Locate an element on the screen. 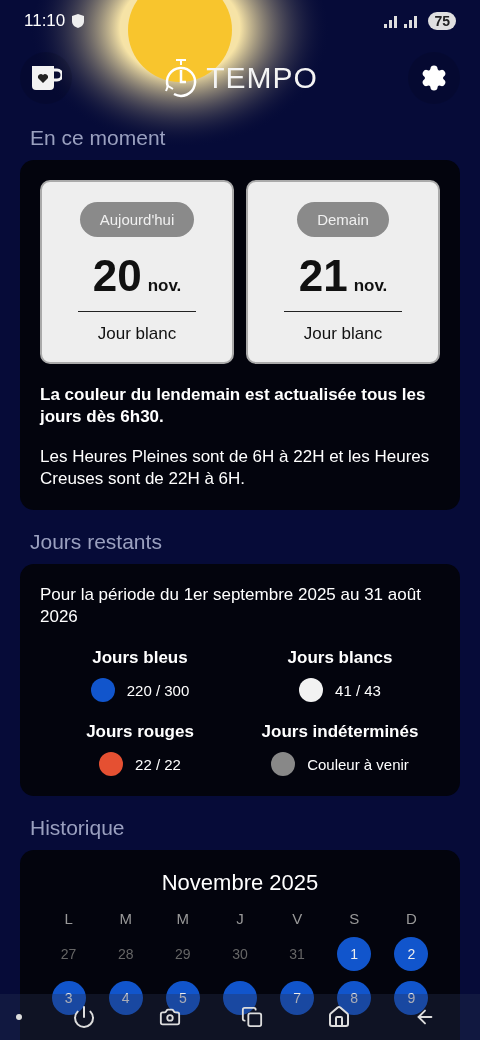 This screenshot has width=480, height=1040. nav-dot is located at coordinates (19, 1017).